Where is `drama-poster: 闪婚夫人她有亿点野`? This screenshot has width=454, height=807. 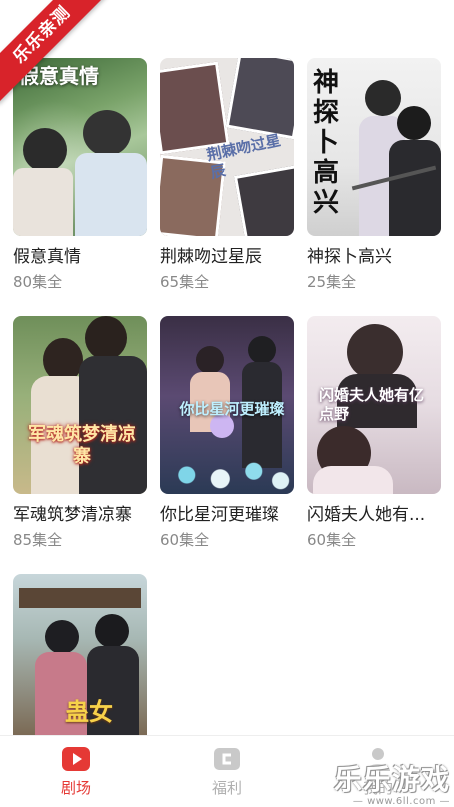 drama-poster: 闪婚夫人她有亿点野 is located at coordinates (374, 405).